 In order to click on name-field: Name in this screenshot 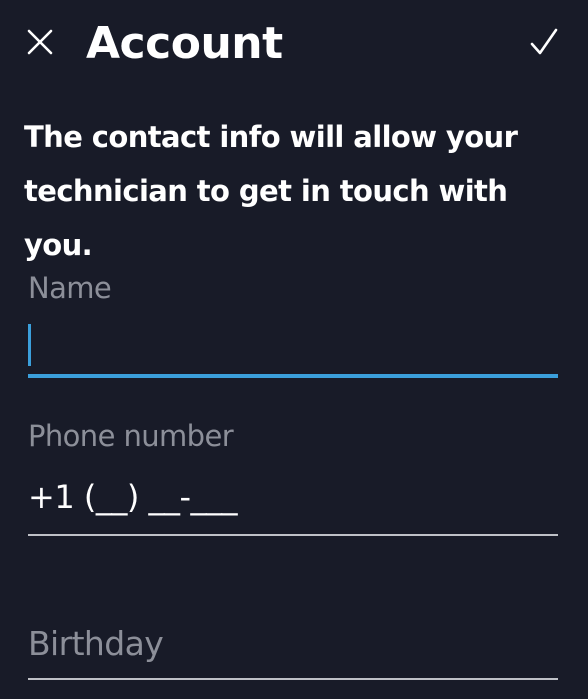, I will do `click(293, 324)`.